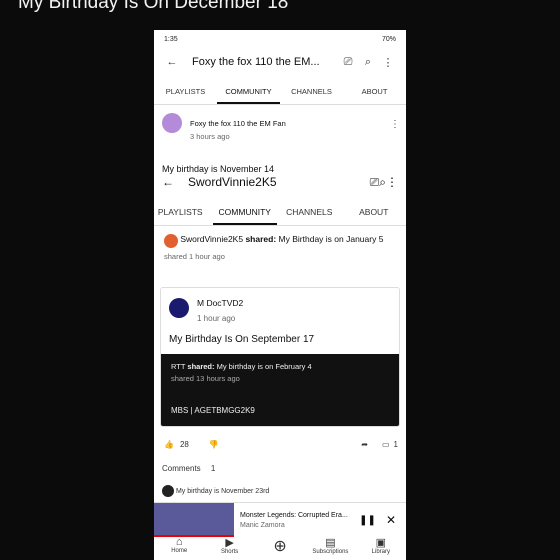 The image size is (560, 560). Describe the element at coordinates (367, 520) in the screenshot. I see `pause-icon: ❚❚` at that location.